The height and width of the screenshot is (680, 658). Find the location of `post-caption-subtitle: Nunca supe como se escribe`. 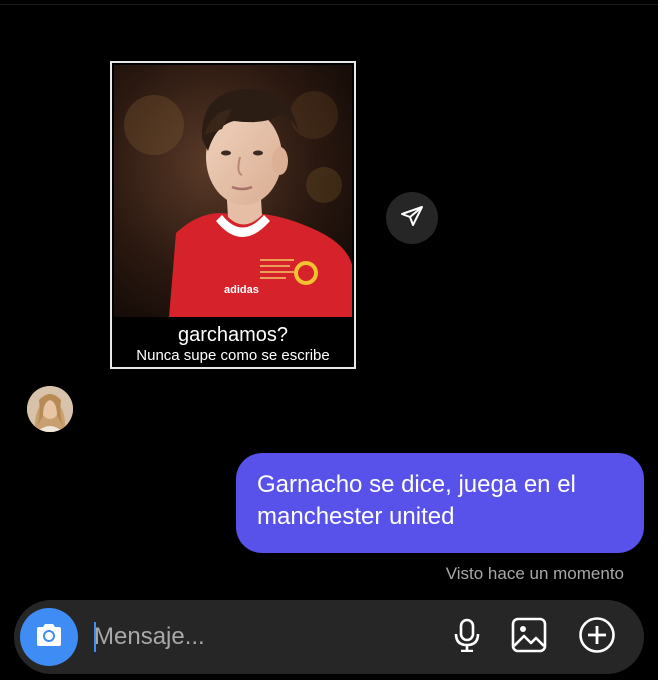

post-caption-subtitle: Nunca supe como se escribe is located at coordinates (233, 355).